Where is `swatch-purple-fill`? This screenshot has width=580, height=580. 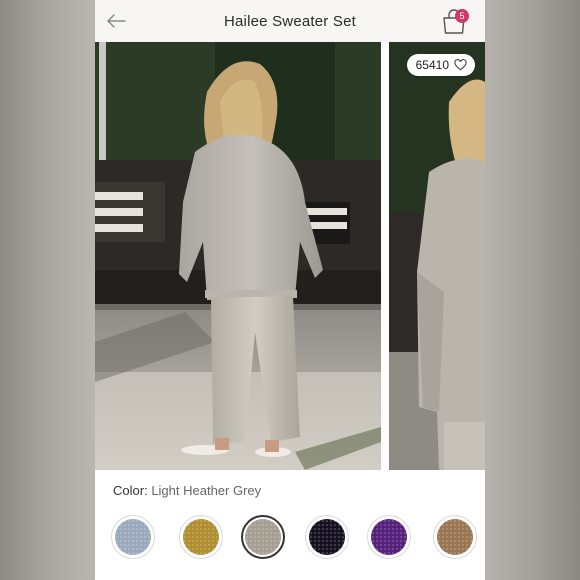 swatch-purple-fill is located at coordinates (389, 537).